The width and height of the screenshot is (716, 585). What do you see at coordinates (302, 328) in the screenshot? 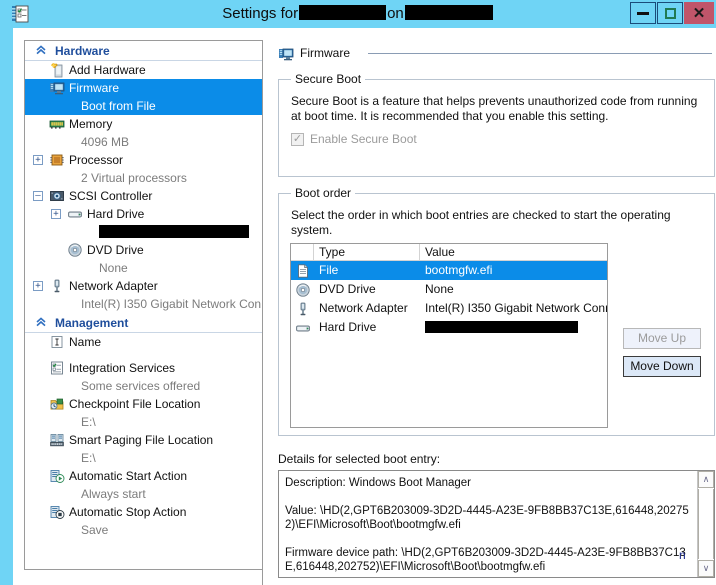
I see `hard-drive-icon` at bounding box center [302, 328].